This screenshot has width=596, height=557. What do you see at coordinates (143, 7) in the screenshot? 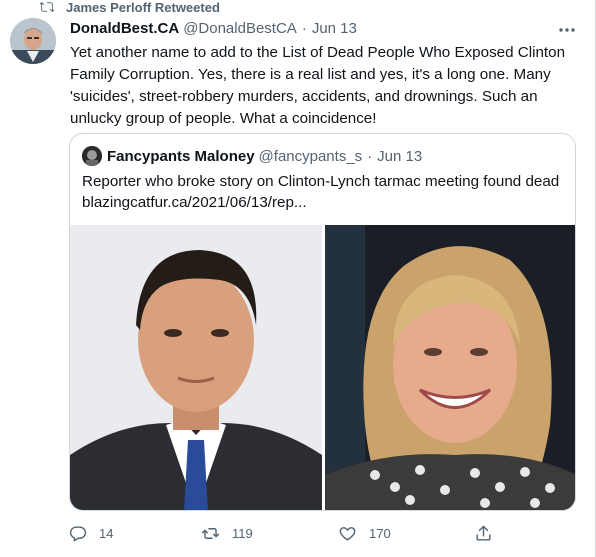
I see `retweet-banner-text: James Perloff Retweeted` at bounding box center [143, 7].